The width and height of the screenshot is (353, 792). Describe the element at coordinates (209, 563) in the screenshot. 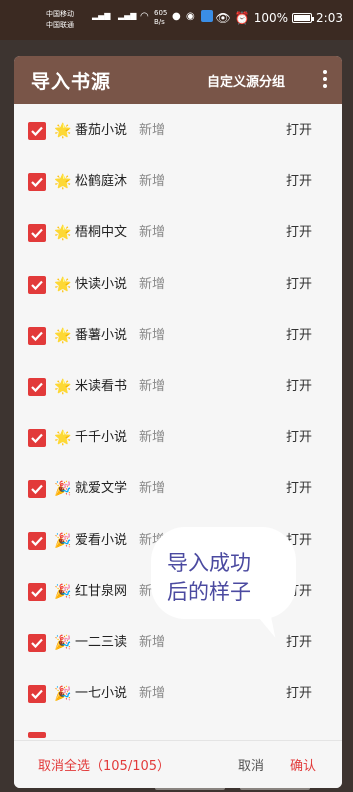

I see `annotation-line-1: 导入成功` at that location.